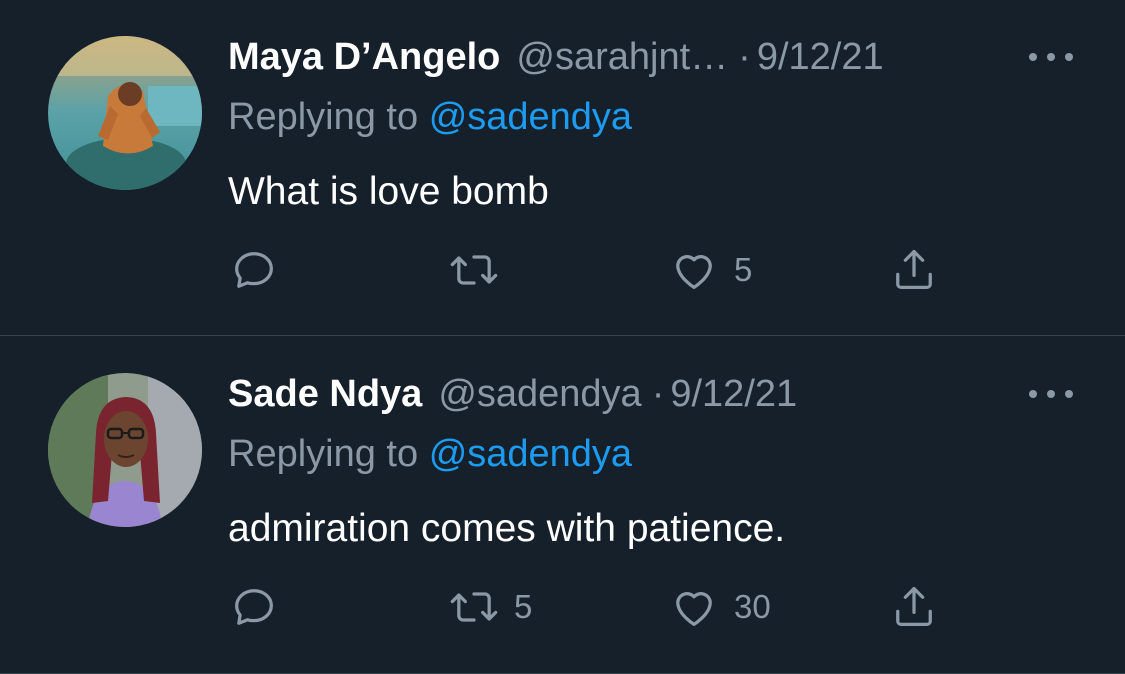 The height and width of the screenshot is (674, 1125). What do you see at coordinates (752, 606) in the screenshot?
I see `like-count: 30` at bounding box center [752, 606].